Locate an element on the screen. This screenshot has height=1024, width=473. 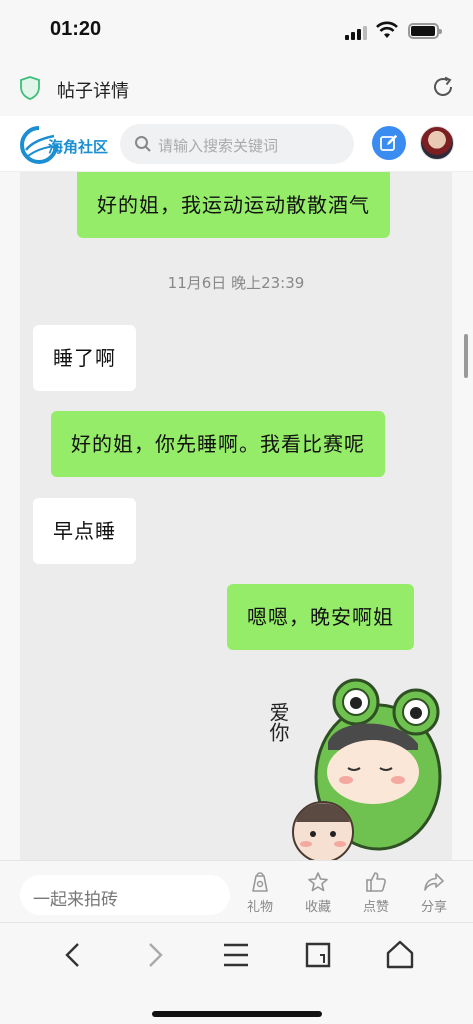
message-bubble-sent: 好的姐，我运动运动散散酒气 is located at coordinates (233, 205).